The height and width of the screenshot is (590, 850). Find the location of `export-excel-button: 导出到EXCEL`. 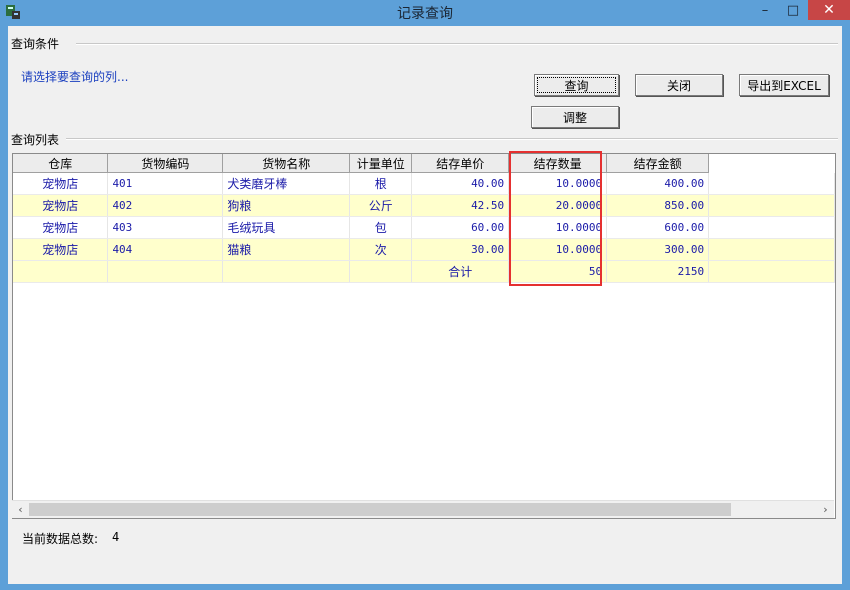

export-excel-button: 导出到EXCEL is located at coordinates (784, 85).